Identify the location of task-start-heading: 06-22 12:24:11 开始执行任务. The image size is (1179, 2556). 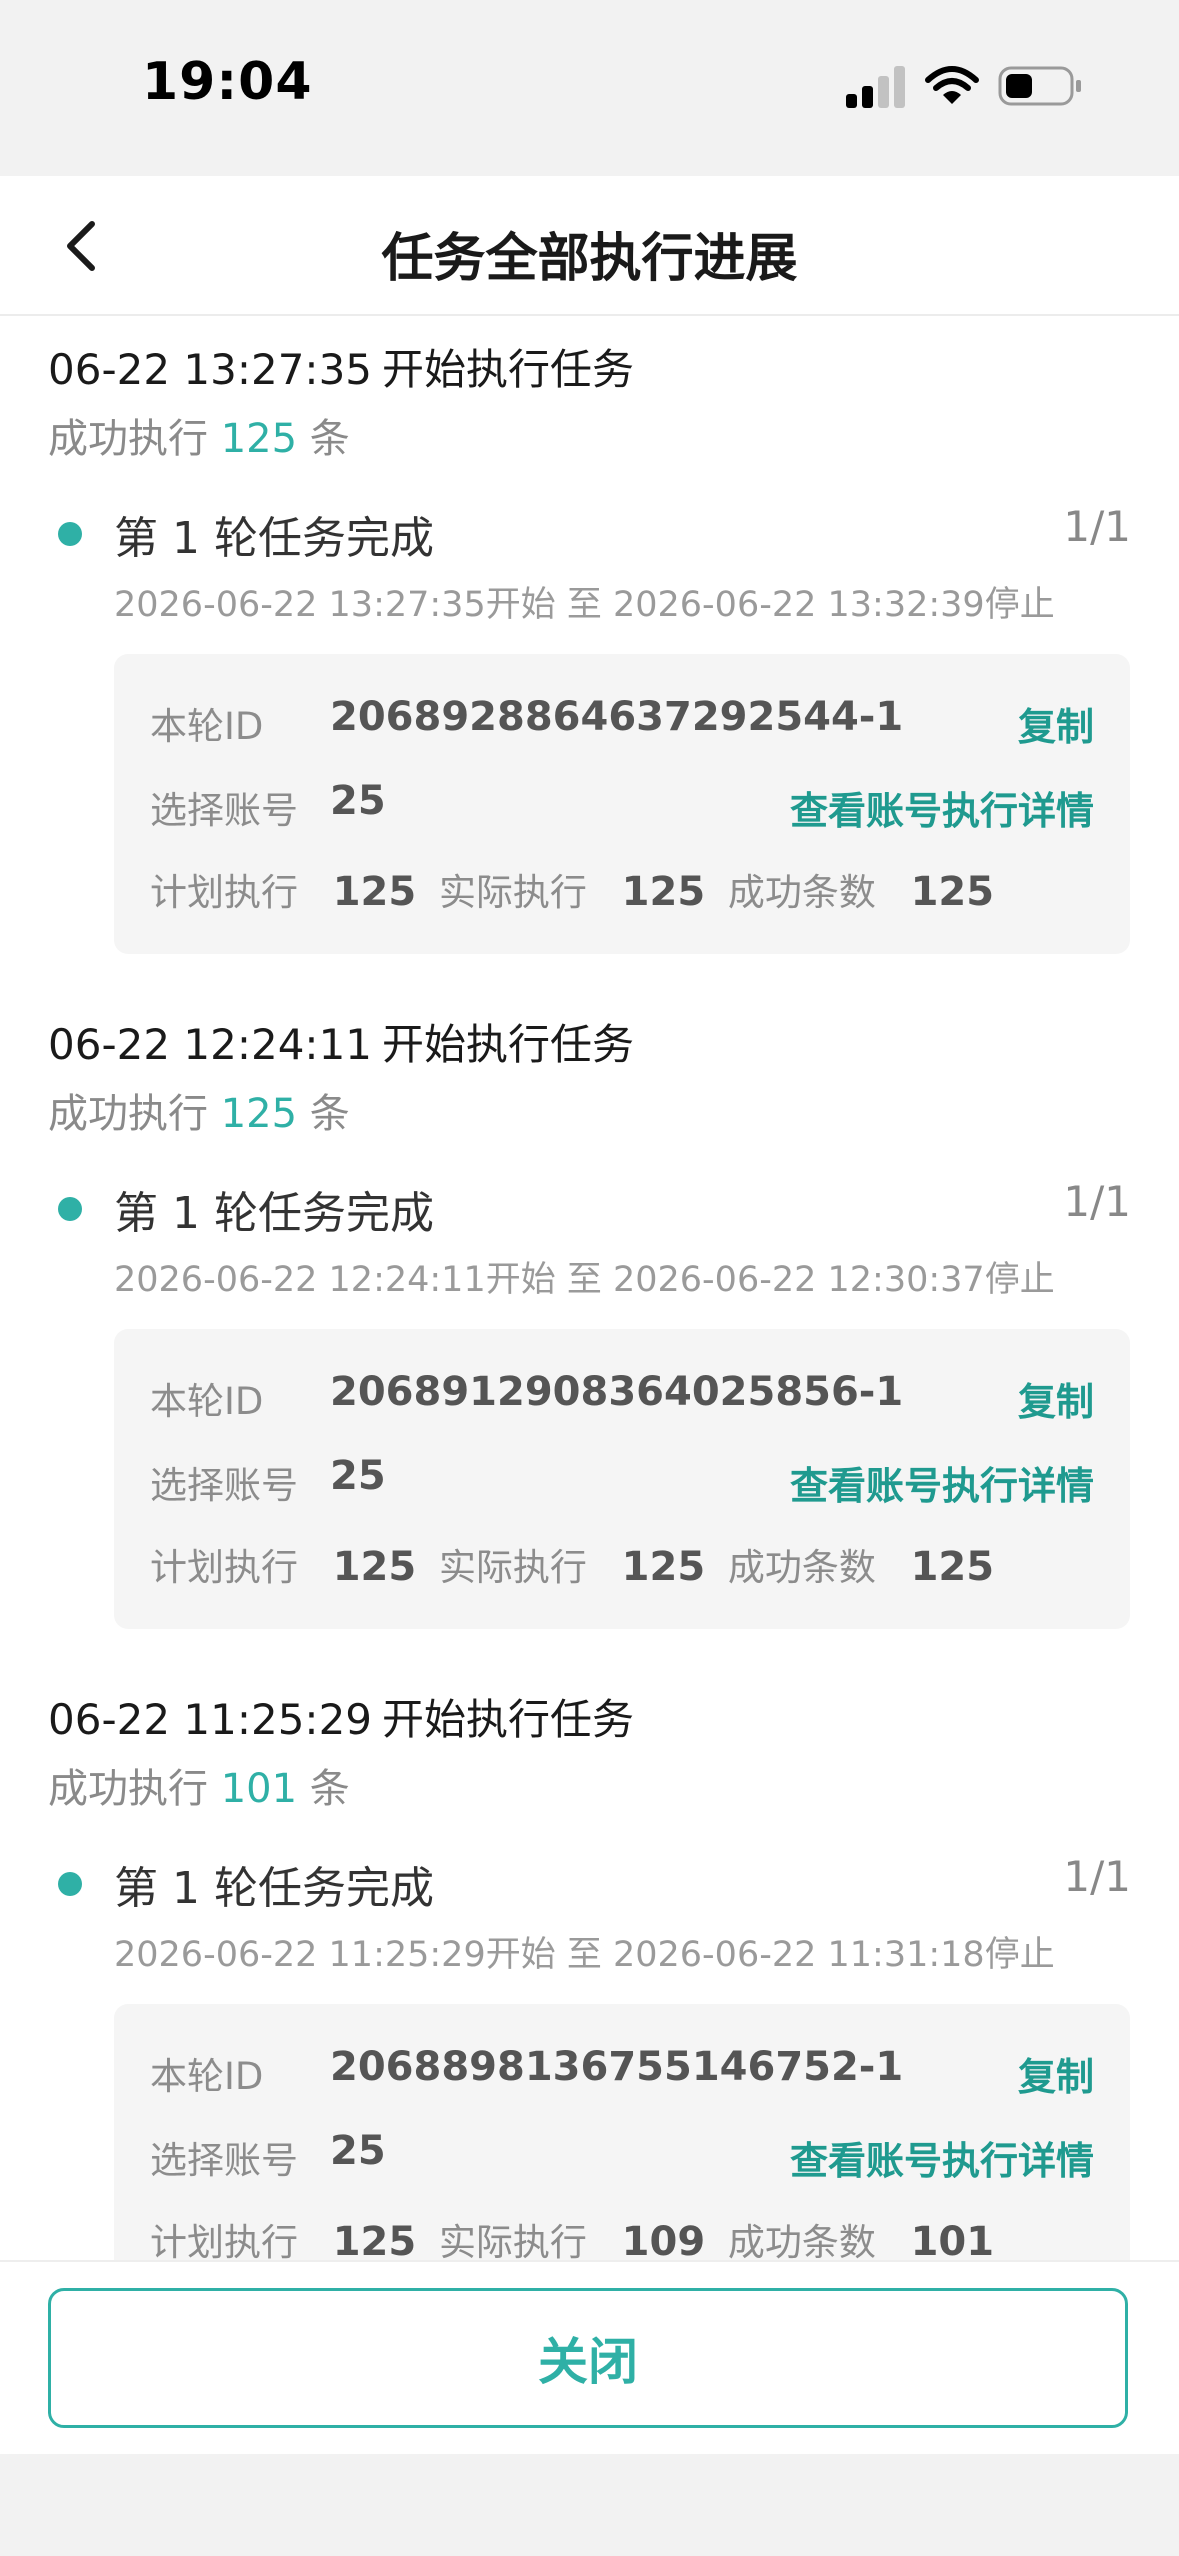
(341, 1041).